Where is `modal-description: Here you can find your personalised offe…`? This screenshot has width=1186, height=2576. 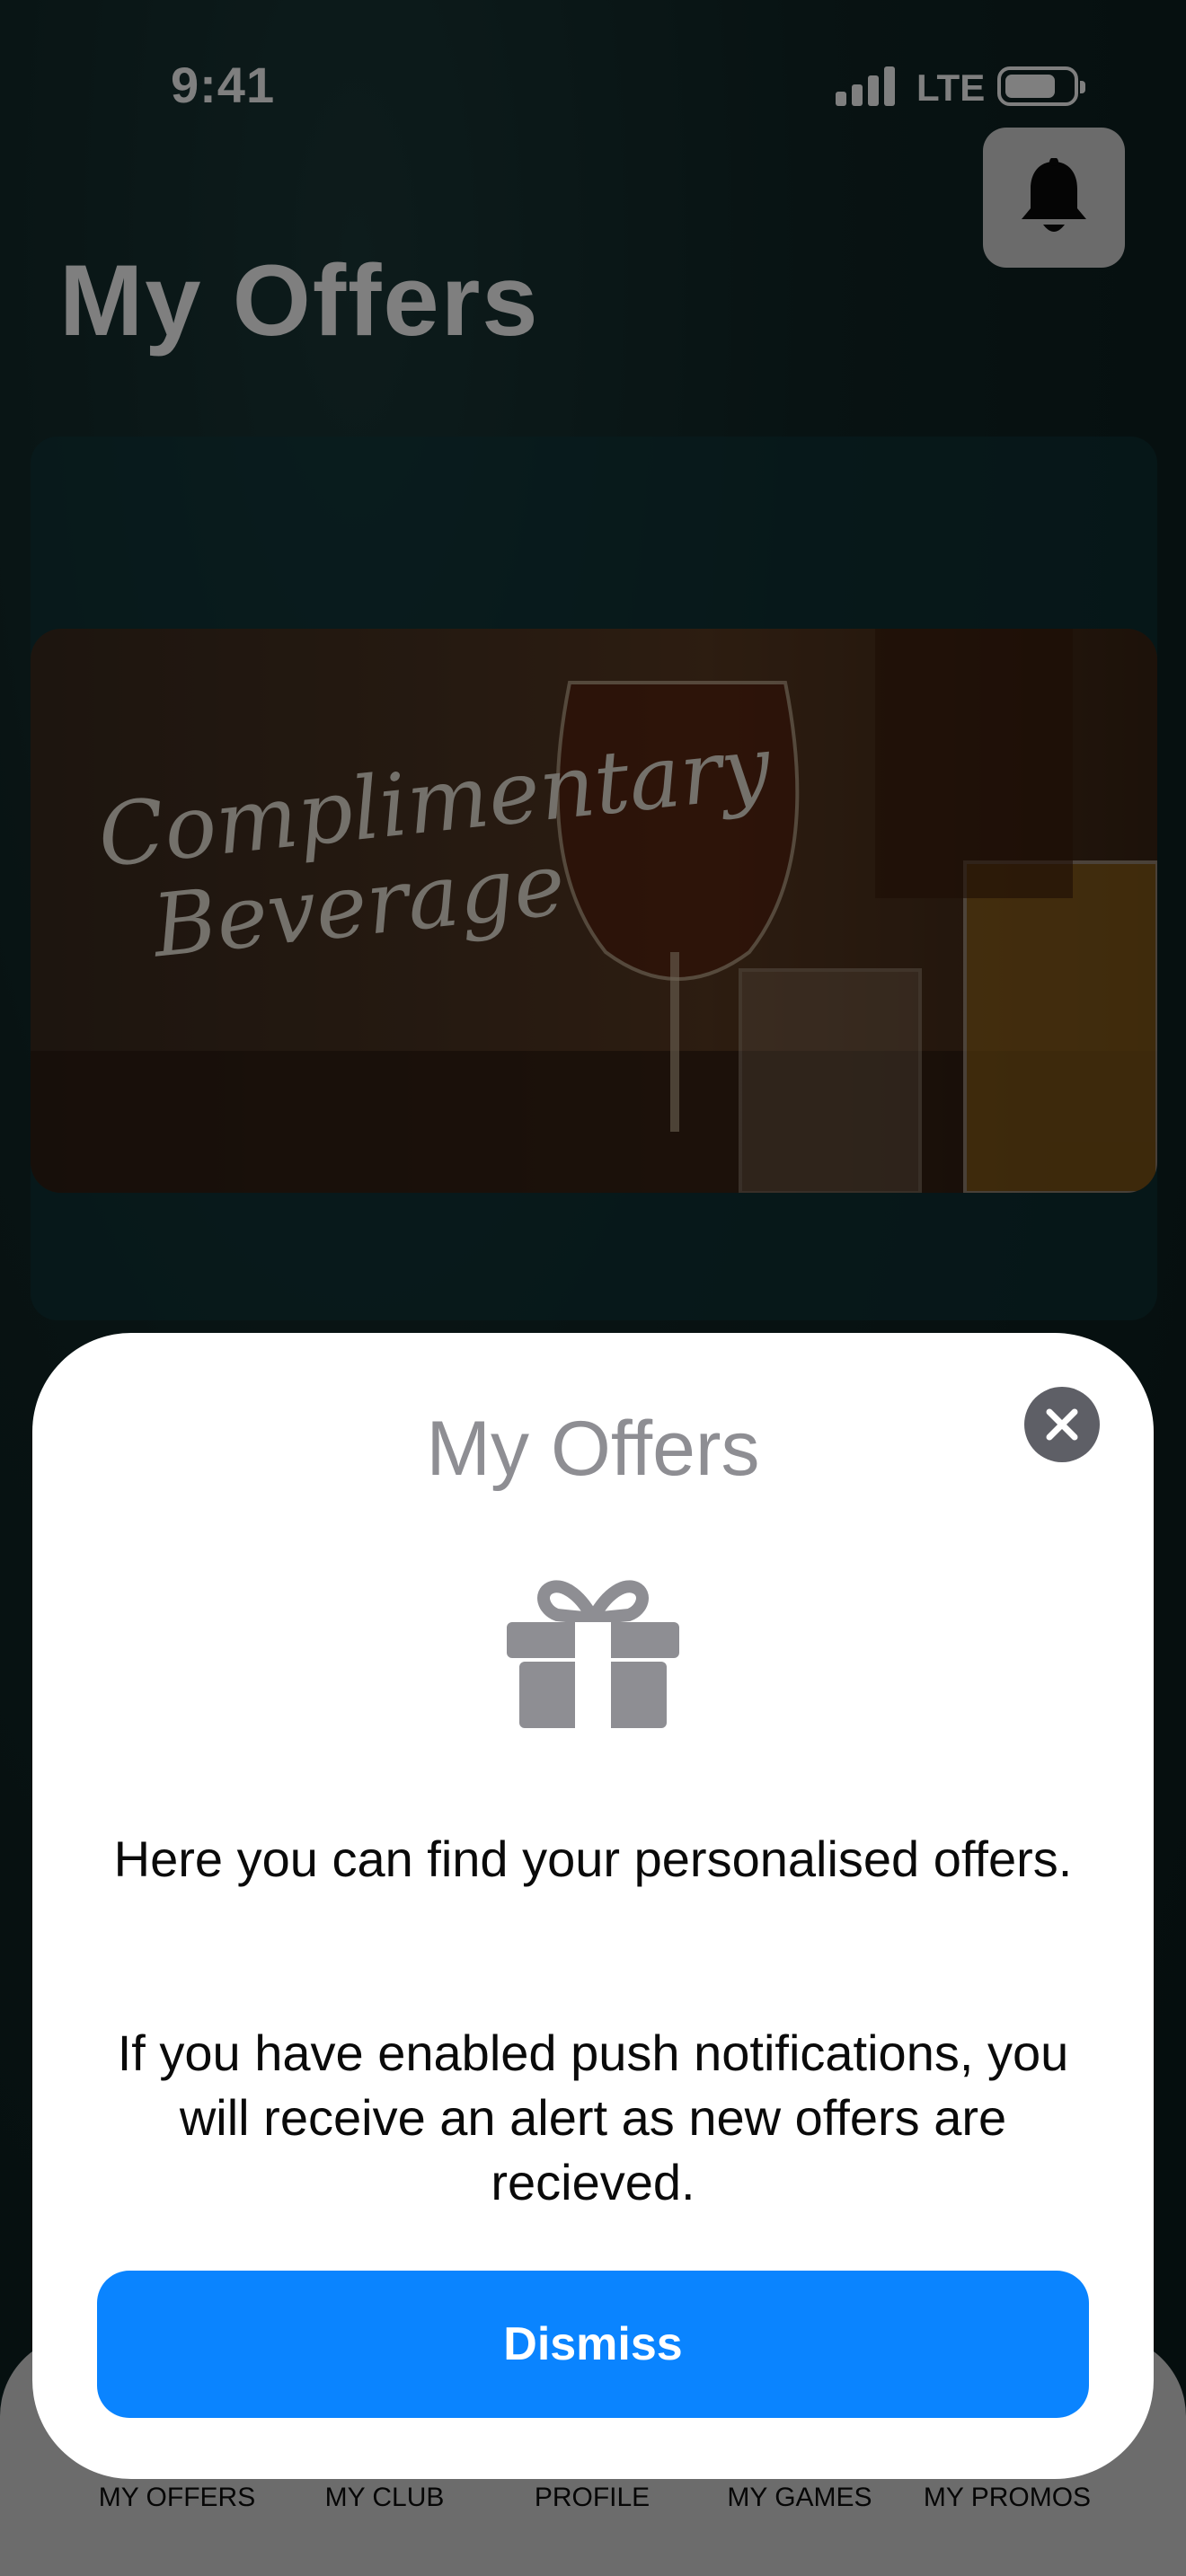
modal-description: Here you can find your personalised offe… is located at coordinates (593, 1859).